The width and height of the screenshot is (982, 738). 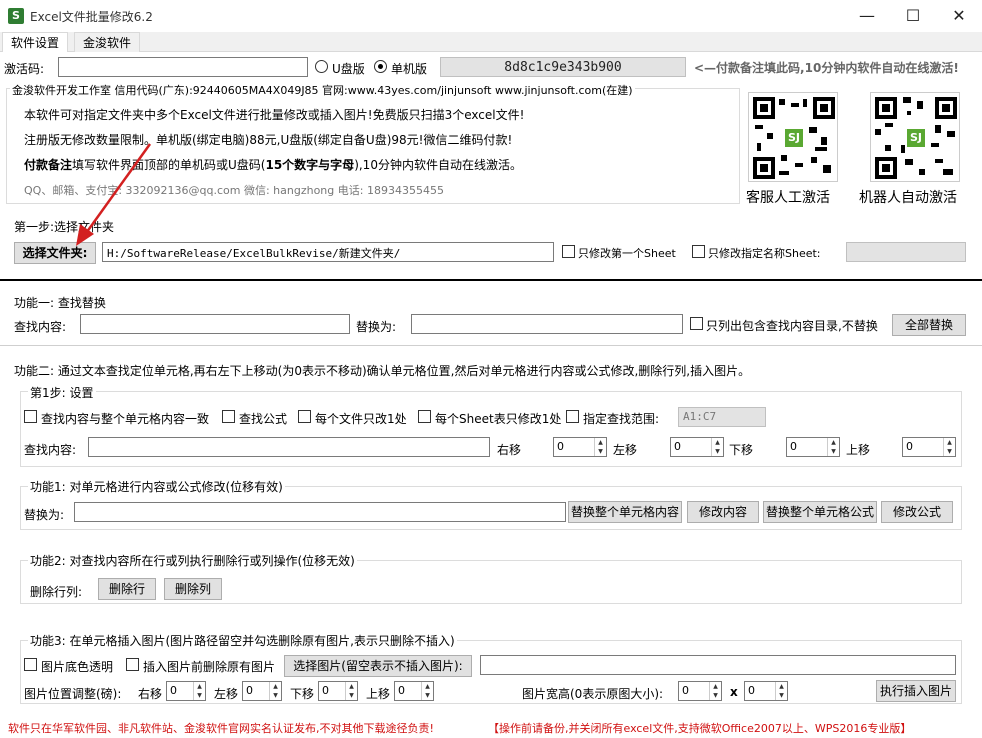 What do you see at coordinates (813, 447) in the screenshot?
I see `offset-down-spinner: 0 ▲ ▼` at bounding box center [813, 447].